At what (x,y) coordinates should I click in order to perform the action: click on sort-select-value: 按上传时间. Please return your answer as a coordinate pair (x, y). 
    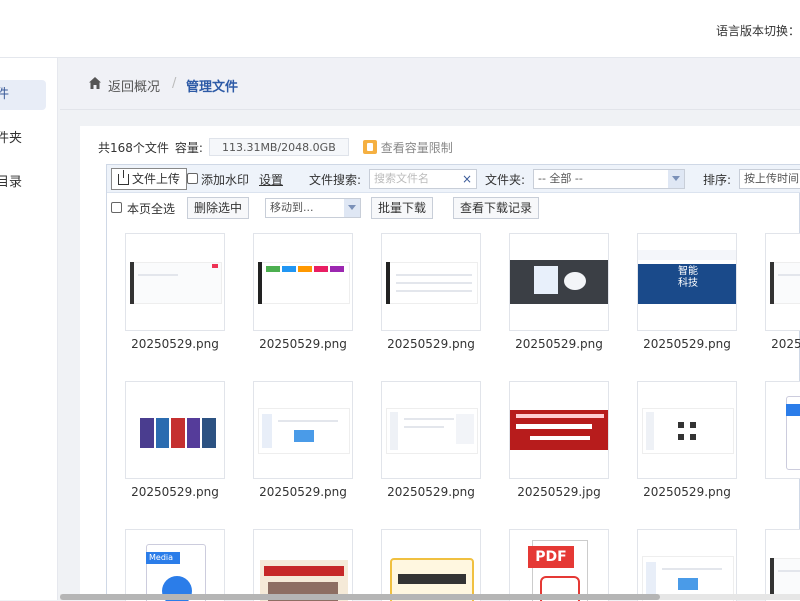
    Looking at the image, I should click on (771, 178).